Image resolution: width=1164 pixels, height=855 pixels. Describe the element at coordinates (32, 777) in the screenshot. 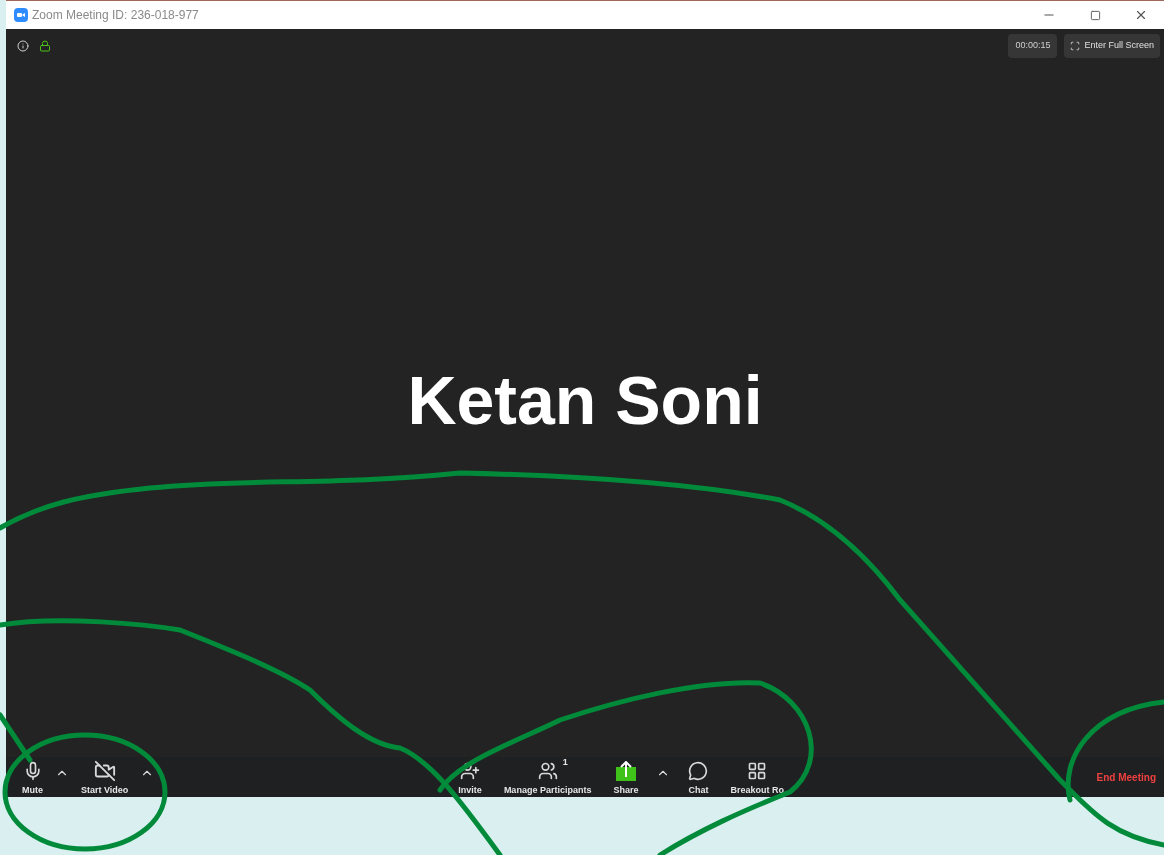

I see `mute-button: Mute` at that location.